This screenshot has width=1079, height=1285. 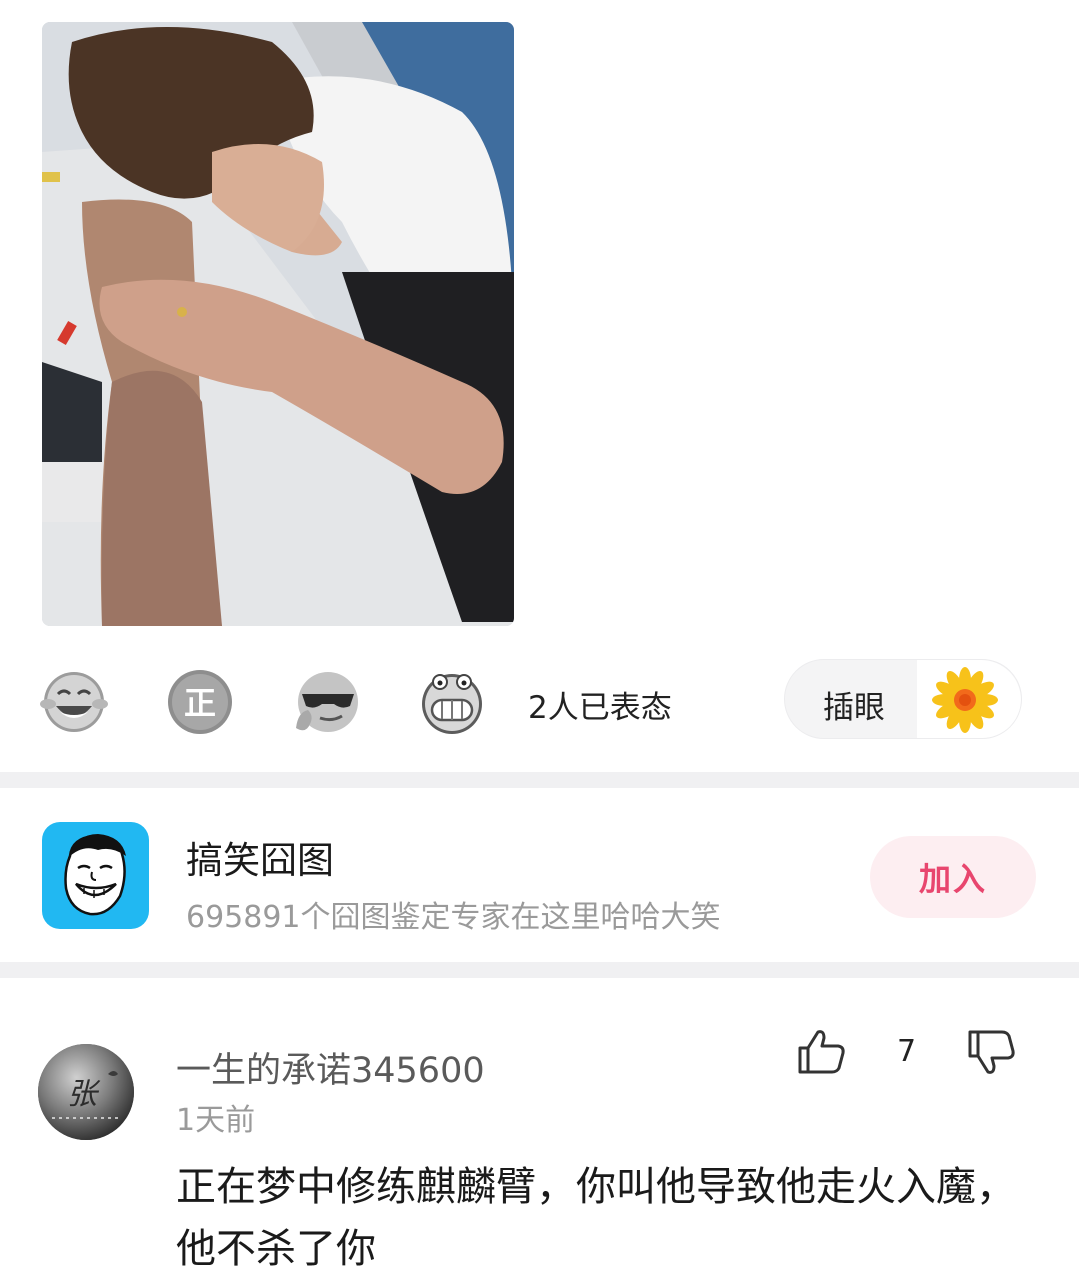 I want to click on reaction-count: 2人已表态, so click(x=600, y=708).